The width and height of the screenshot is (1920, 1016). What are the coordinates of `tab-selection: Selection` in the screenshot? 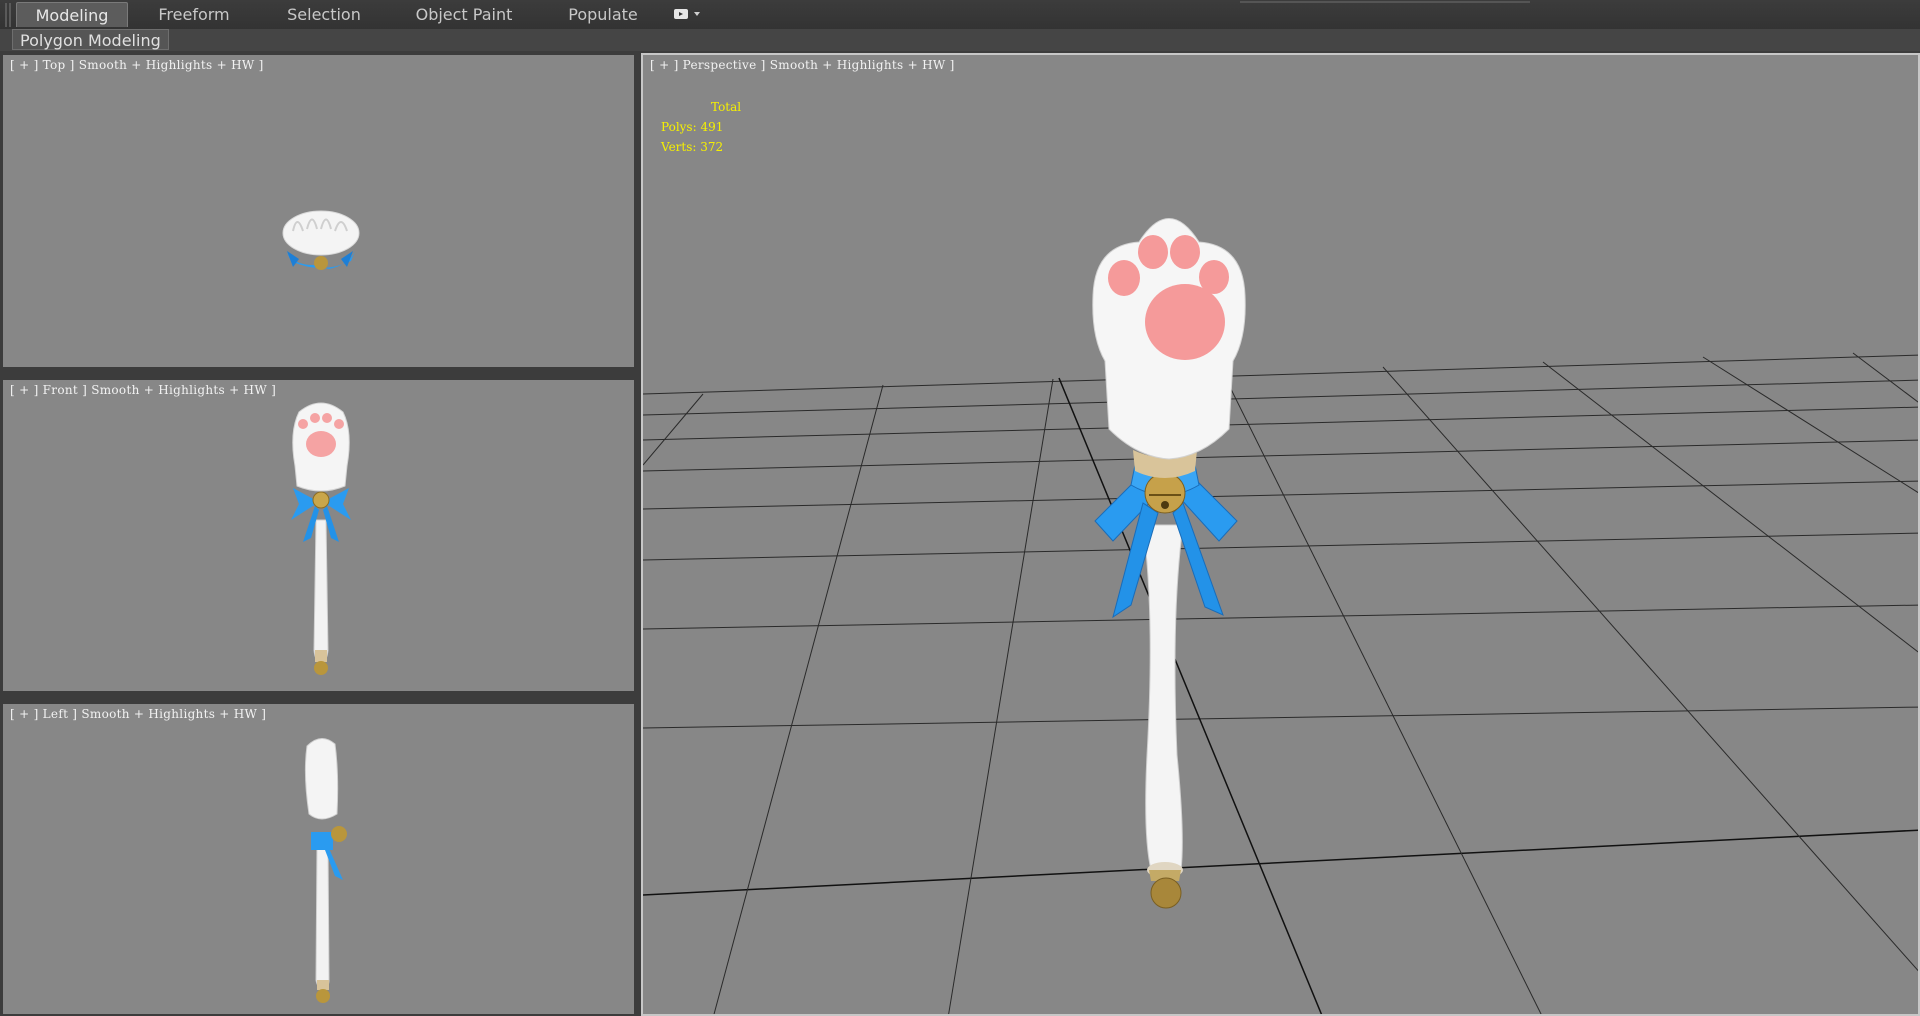 It's located at (324, 14).